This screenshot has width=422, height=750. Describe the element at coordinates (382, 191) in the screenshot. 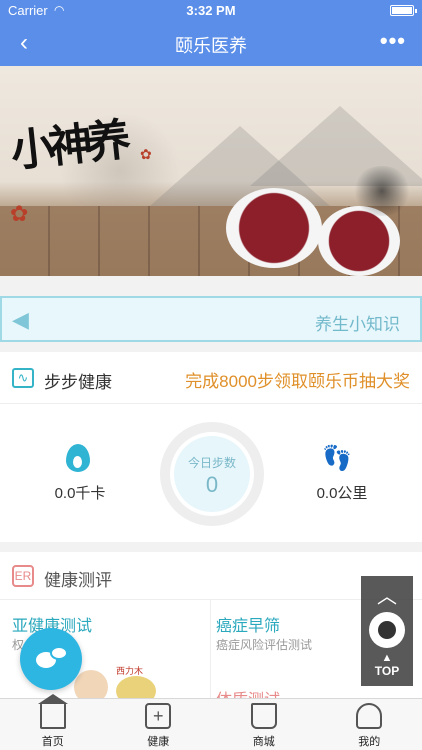

I see `ink-splash-shape` at that location.